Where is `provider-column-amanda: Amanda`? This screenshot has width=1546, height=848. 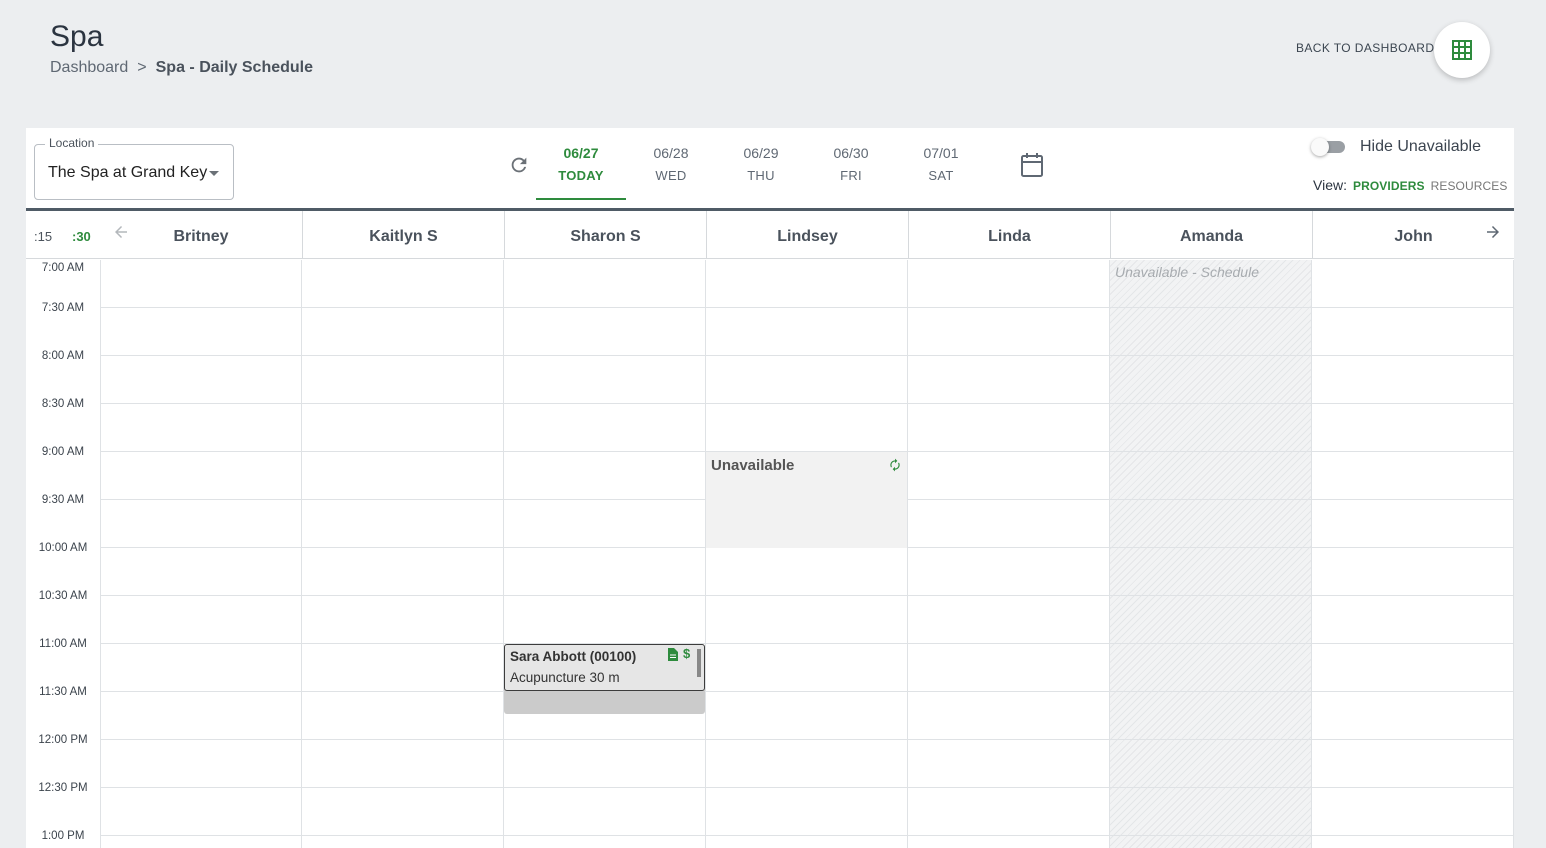
provider-column-amanda: Amanda is located at coordinates (1211, 235).